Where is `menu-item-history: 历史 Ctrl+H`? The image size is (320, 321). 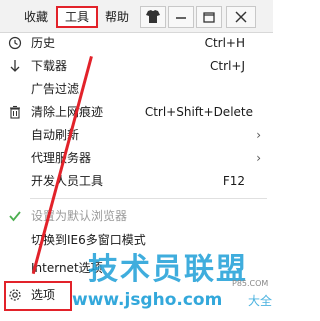
menu-item-history: 历史 Ctrl+H is located at coordinates (136, 43).